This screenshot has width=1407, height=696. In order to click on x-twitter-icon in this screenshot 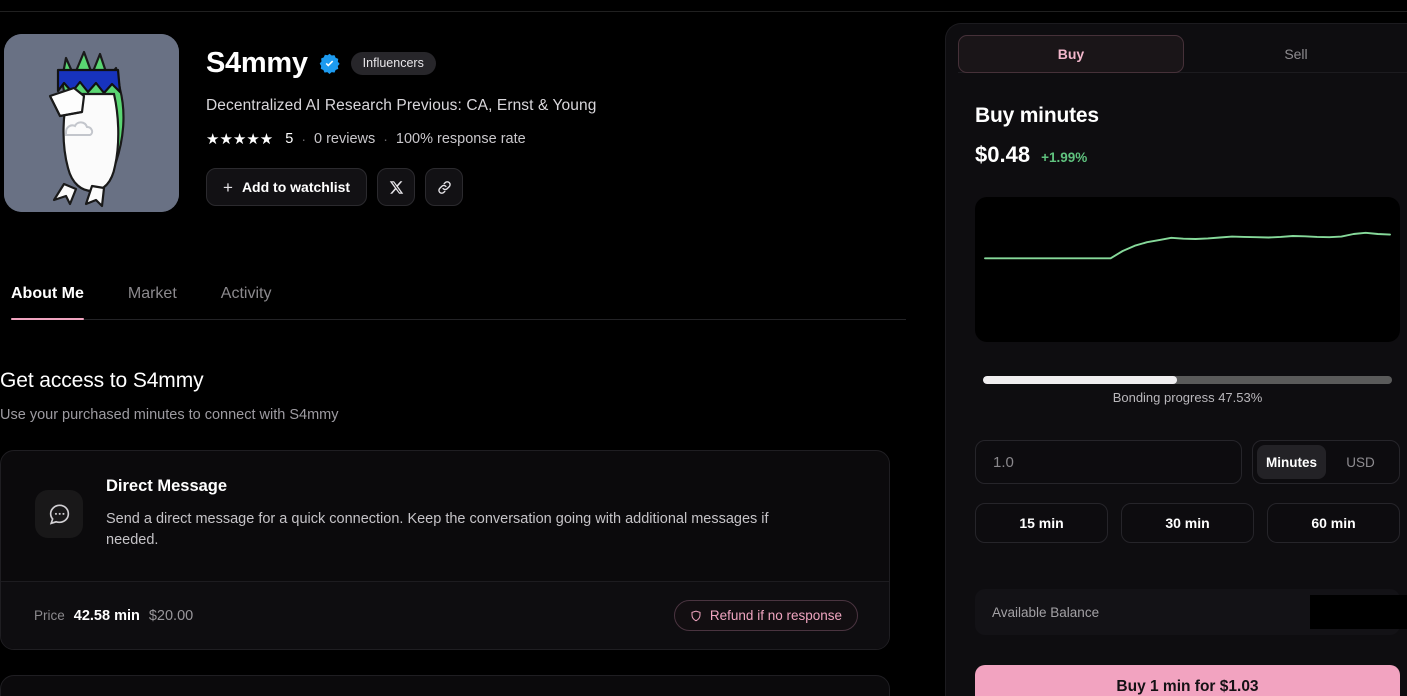, I will do `click(396, 187)`.